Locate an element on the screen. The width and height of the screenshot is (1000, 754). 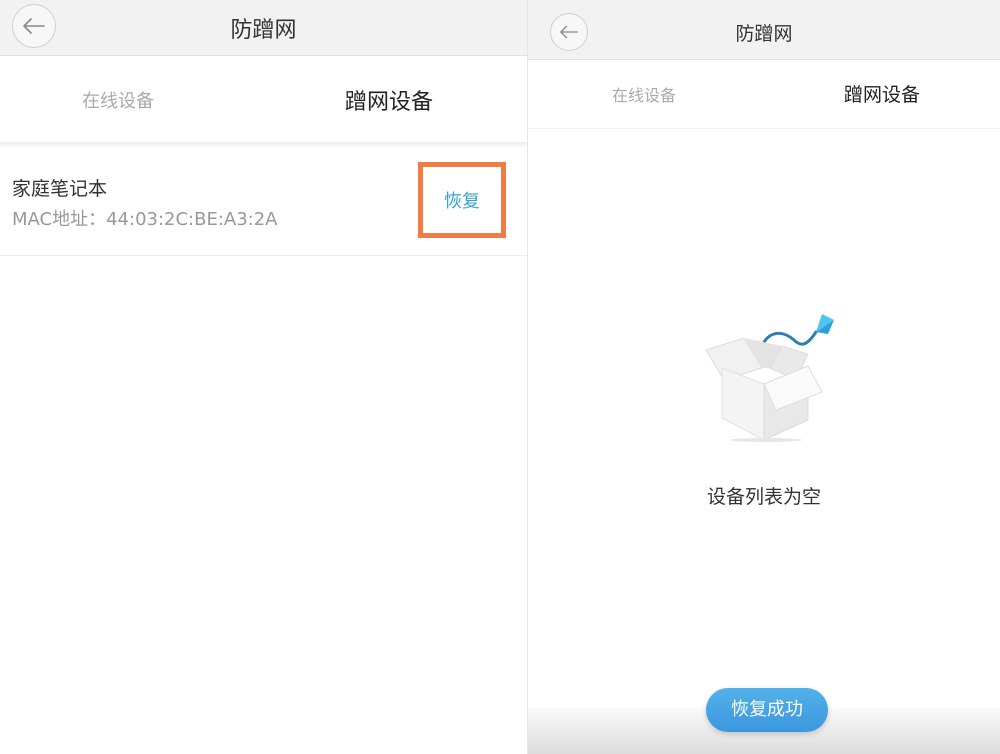
device-row: 家庭笔记本 MAC地址：44:03:2C:BE:A3:2A 恢复 is located at coordinates (263, 202).